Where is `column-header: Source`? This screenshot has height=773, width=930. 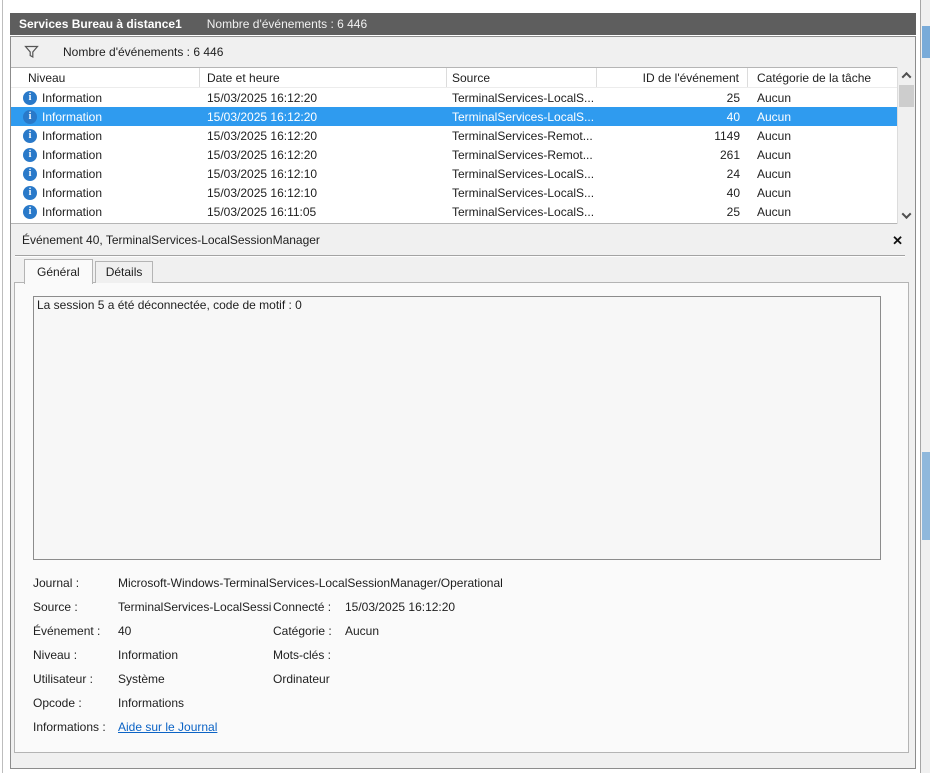
column-header: Source is located at coordinates (522, 77).